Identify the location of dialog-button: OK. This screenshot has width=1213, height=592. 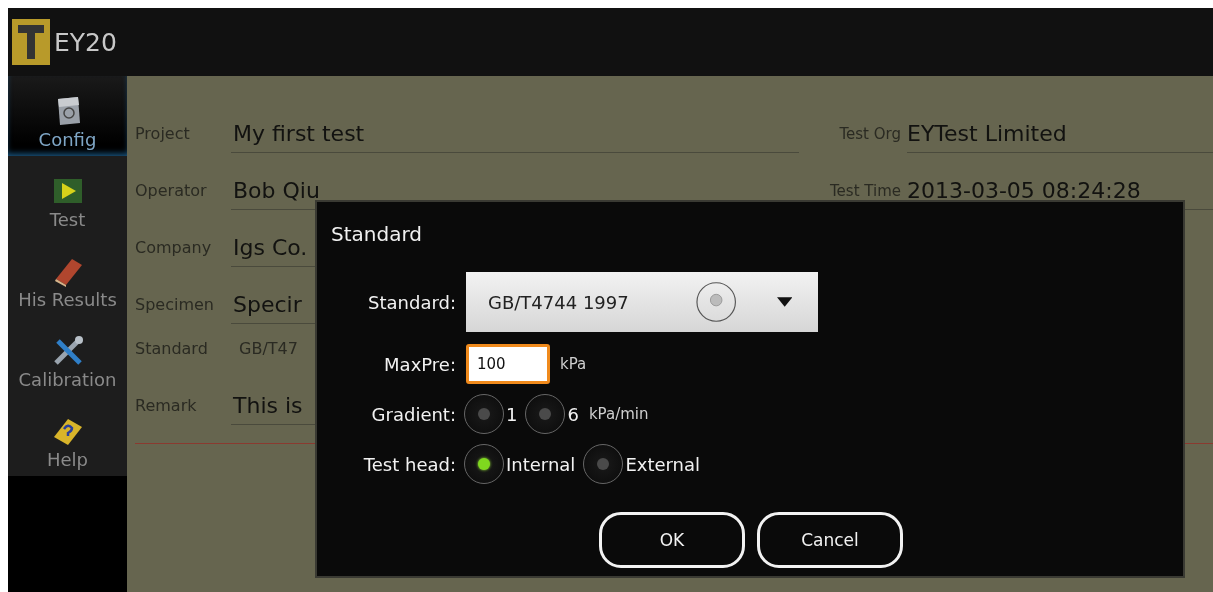
(672, 540).